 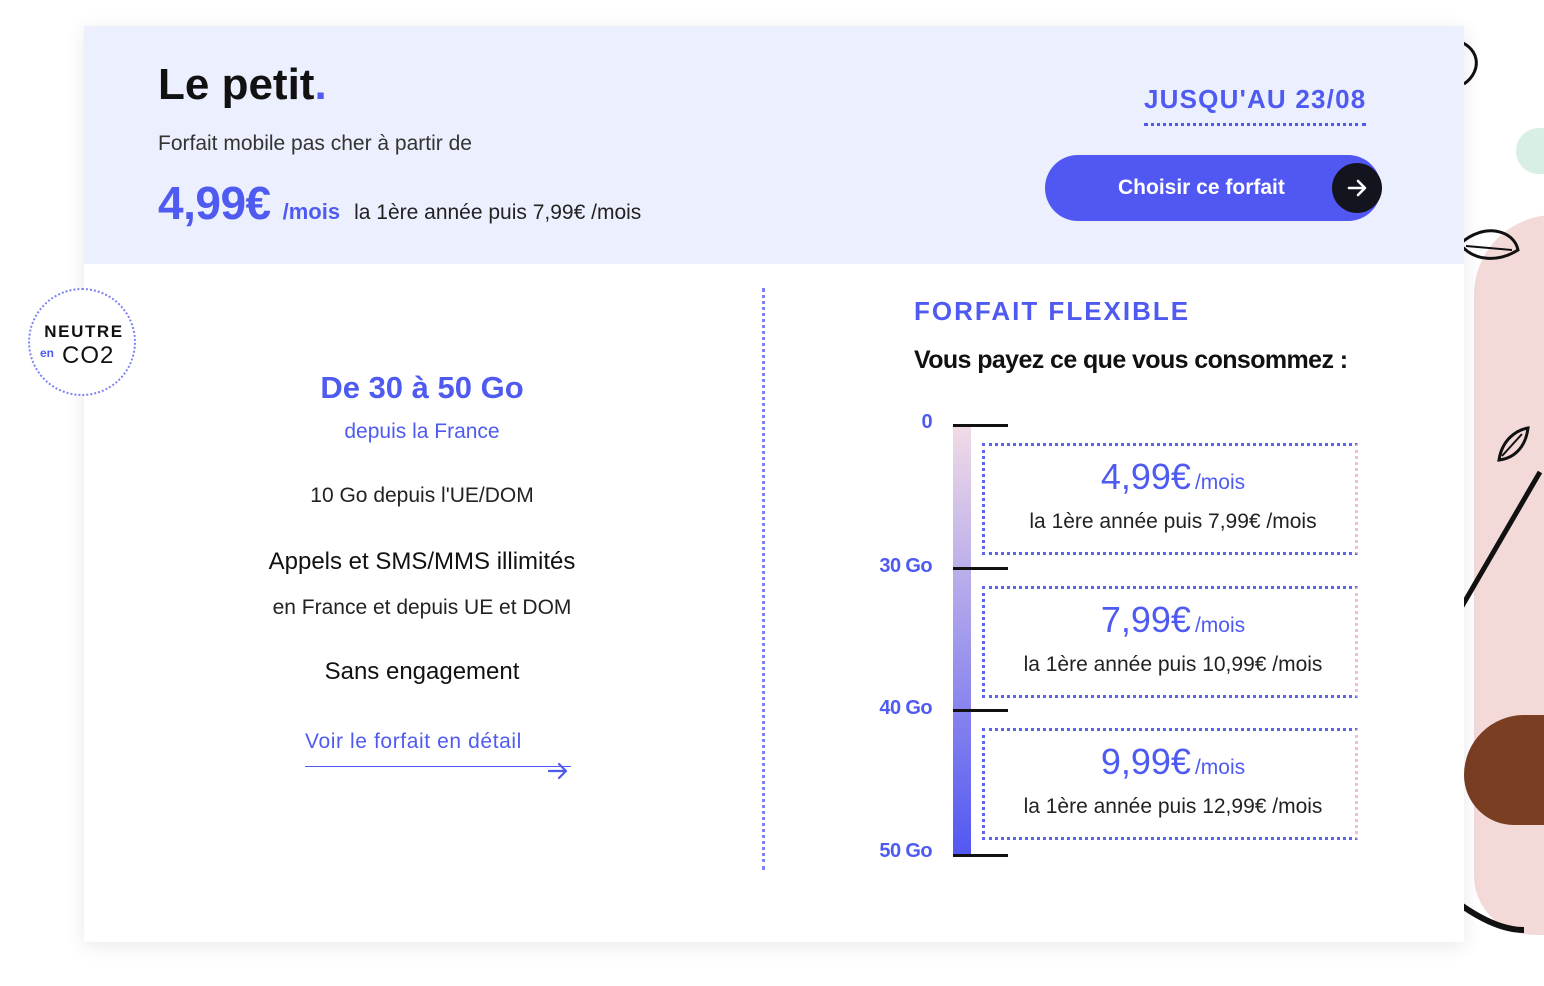 What do you see at coordinates (1145, 761) in the screenshot?
I see `tier-amount: 9,99€` at bounding box center [1145, 761].